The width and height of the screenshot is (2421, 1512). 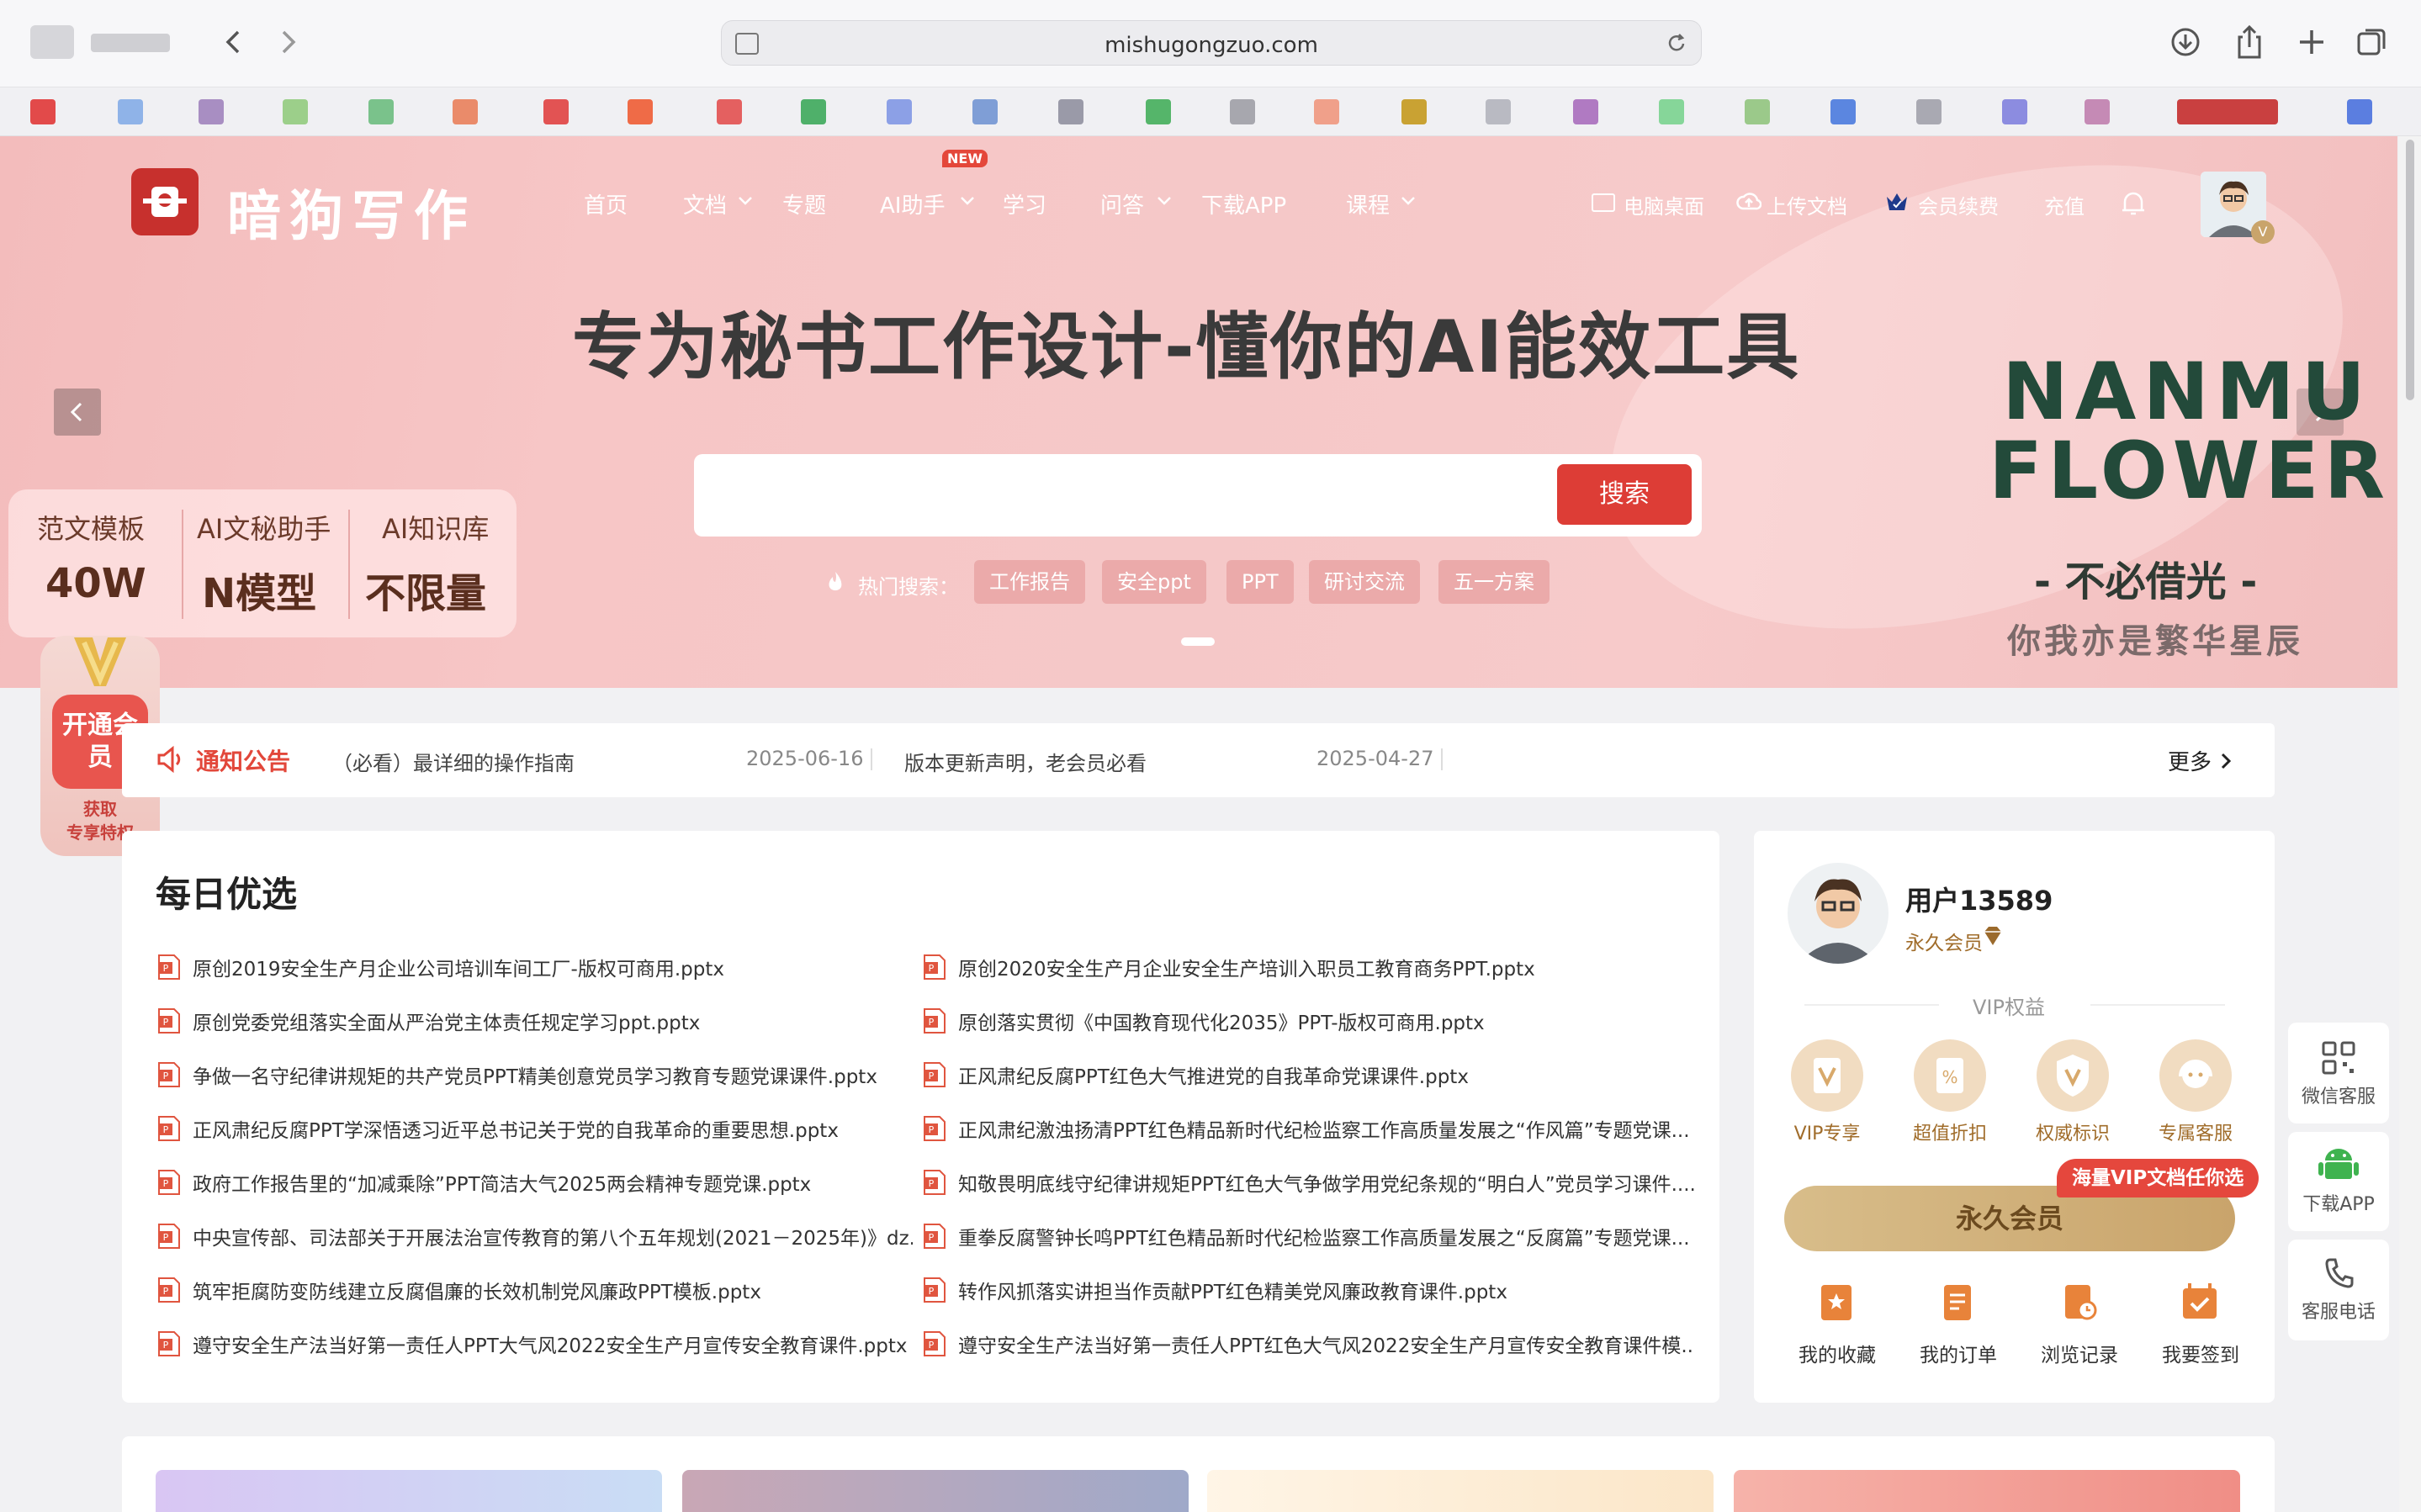 I want to click on orders-icon, so click(x=1958, y=1302).